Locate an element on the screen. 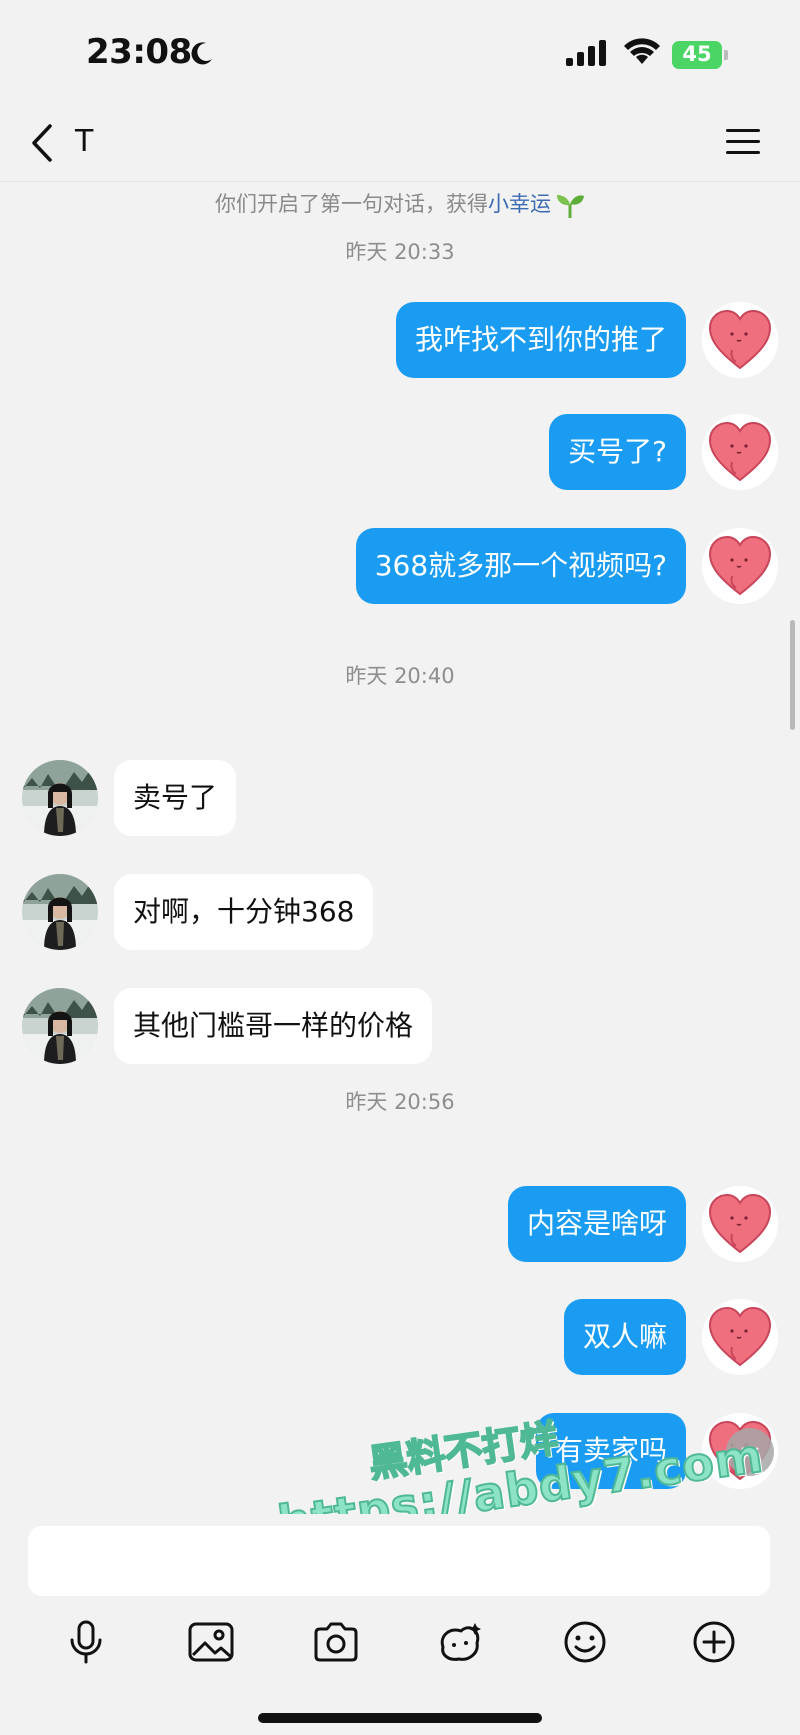 This screenshot has height=1735, width=800. system-notice: 你们开启了第一句对话，获得小幸运 is located at coordinates (400, 203).